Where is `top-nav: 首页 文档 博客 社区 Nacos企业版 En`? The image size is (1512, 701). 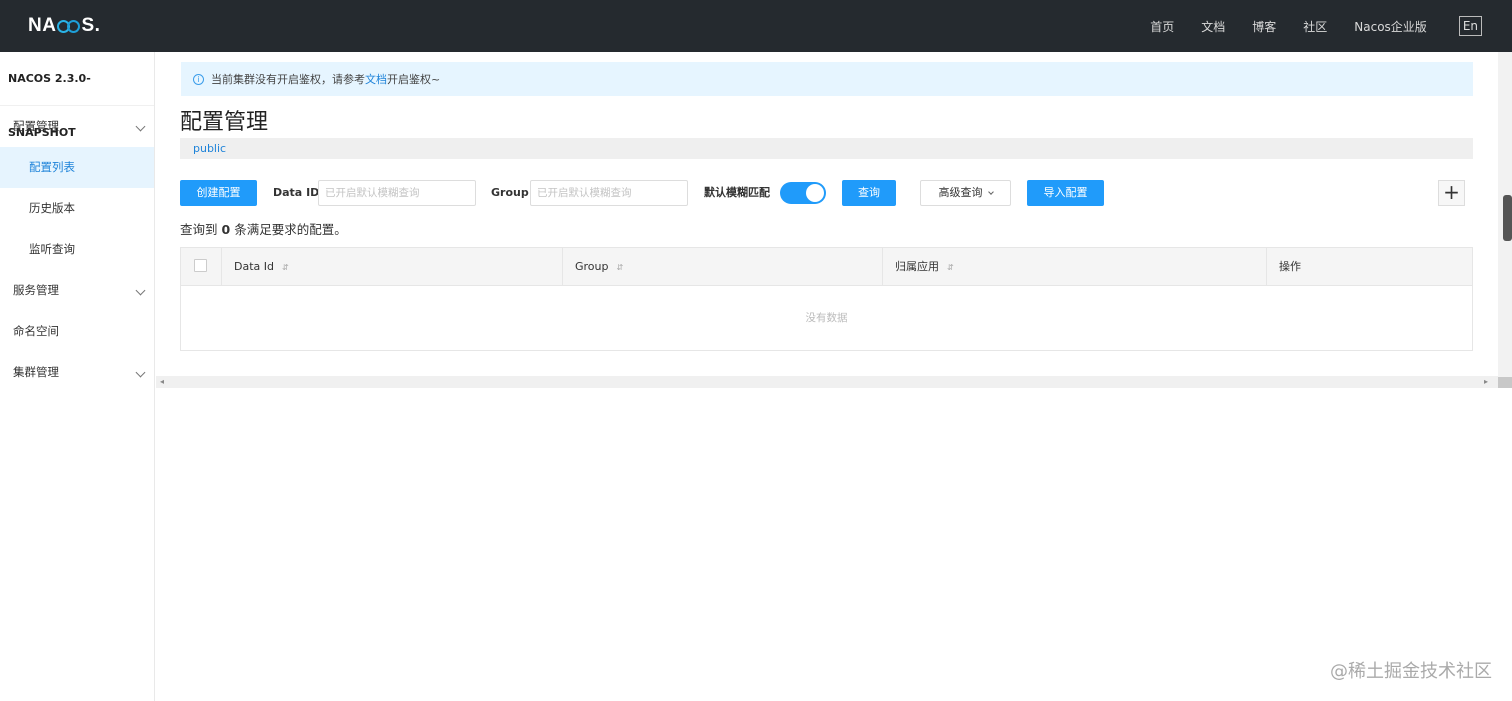 top-nav: 首页 文档 博客 社区 Nacos企业版 En is located at coordinates (1302, 26).